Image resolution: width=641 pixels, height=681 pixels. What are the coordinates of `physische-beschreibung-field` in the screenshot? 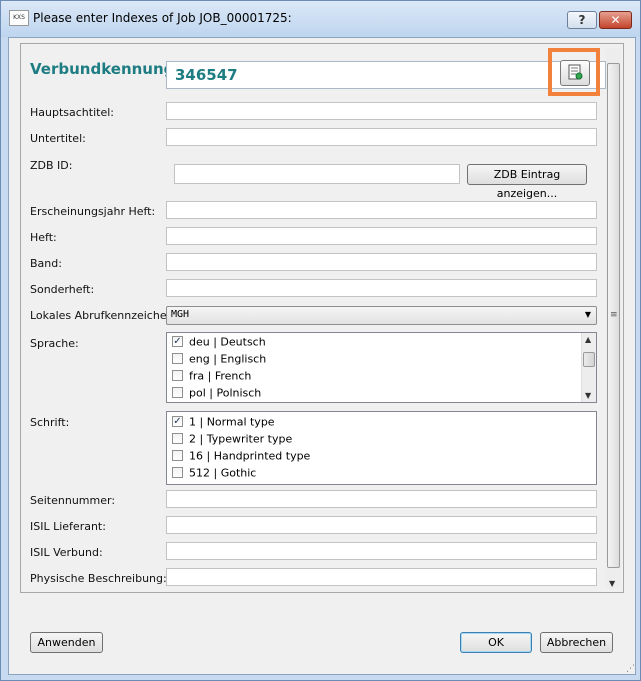 It's located at (381, 577).